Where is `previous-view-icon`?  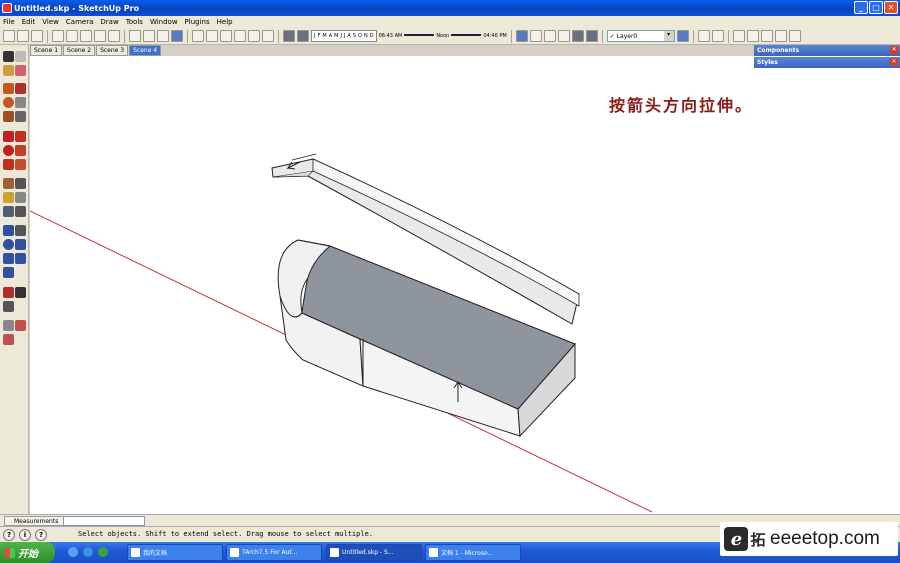
previous-view-icon is located at coordinates (8, 258).